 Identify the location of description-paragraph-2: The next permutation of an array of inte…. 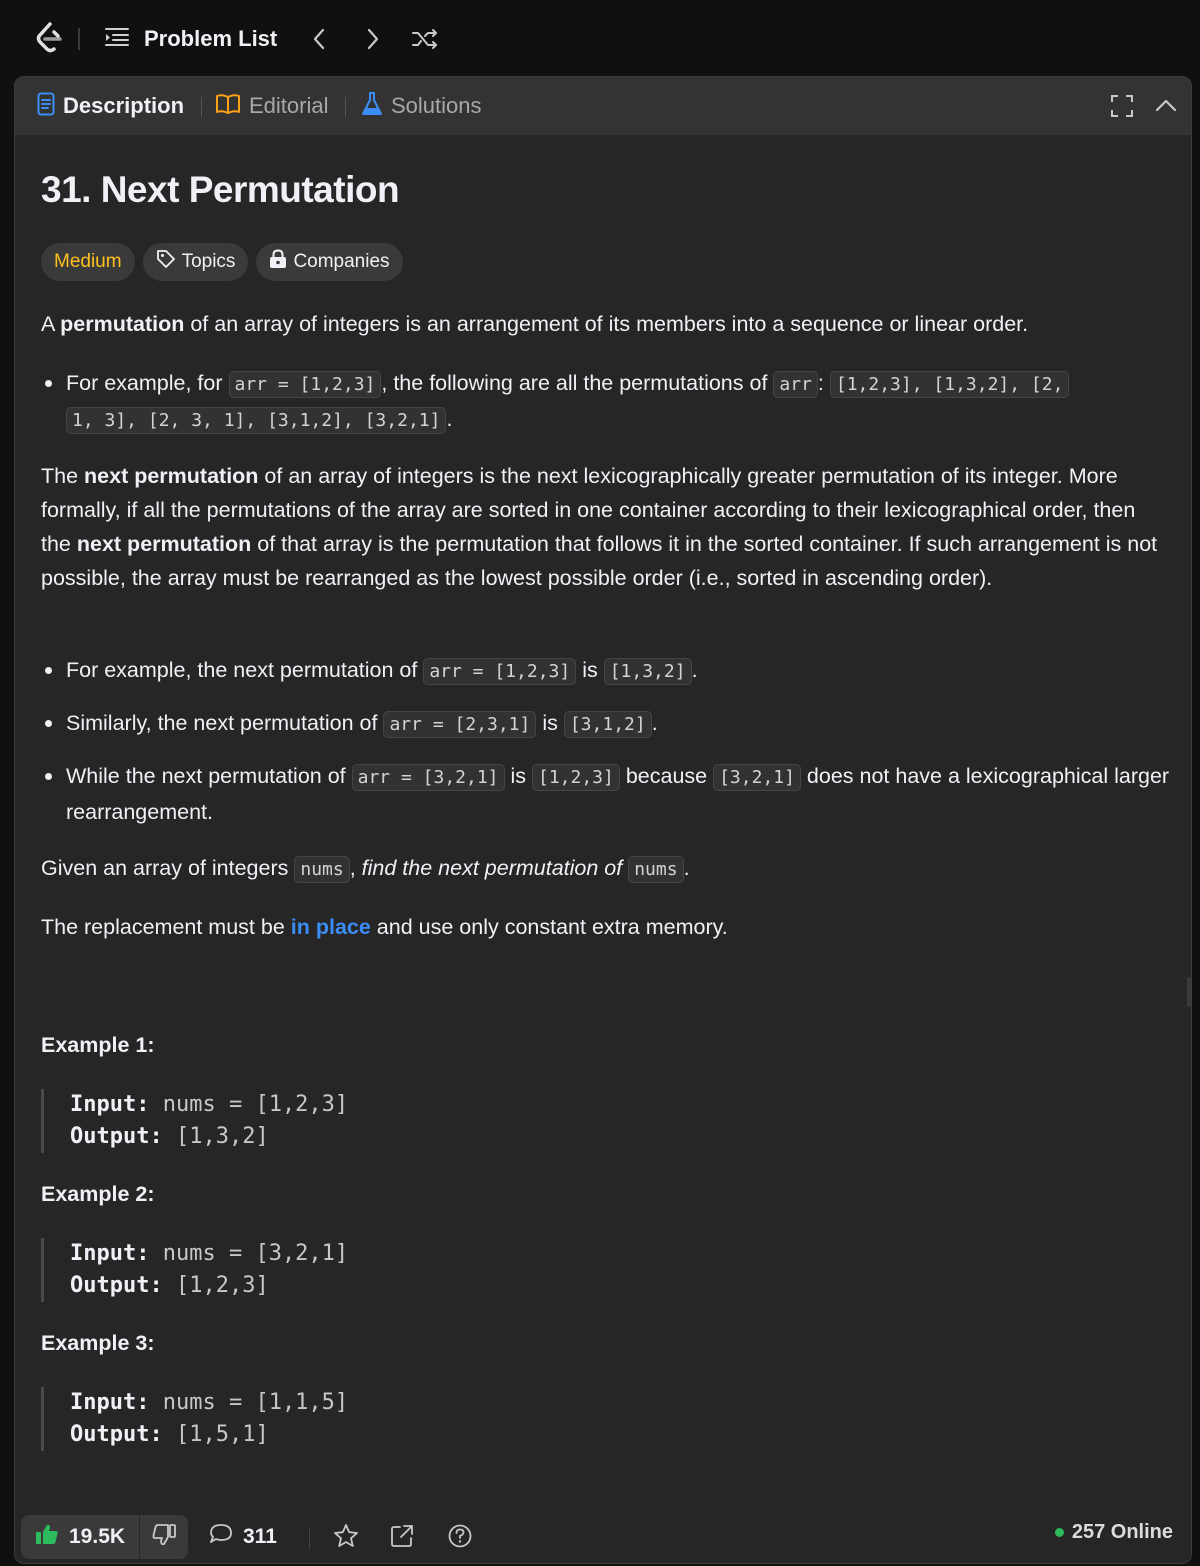
(599, 527).